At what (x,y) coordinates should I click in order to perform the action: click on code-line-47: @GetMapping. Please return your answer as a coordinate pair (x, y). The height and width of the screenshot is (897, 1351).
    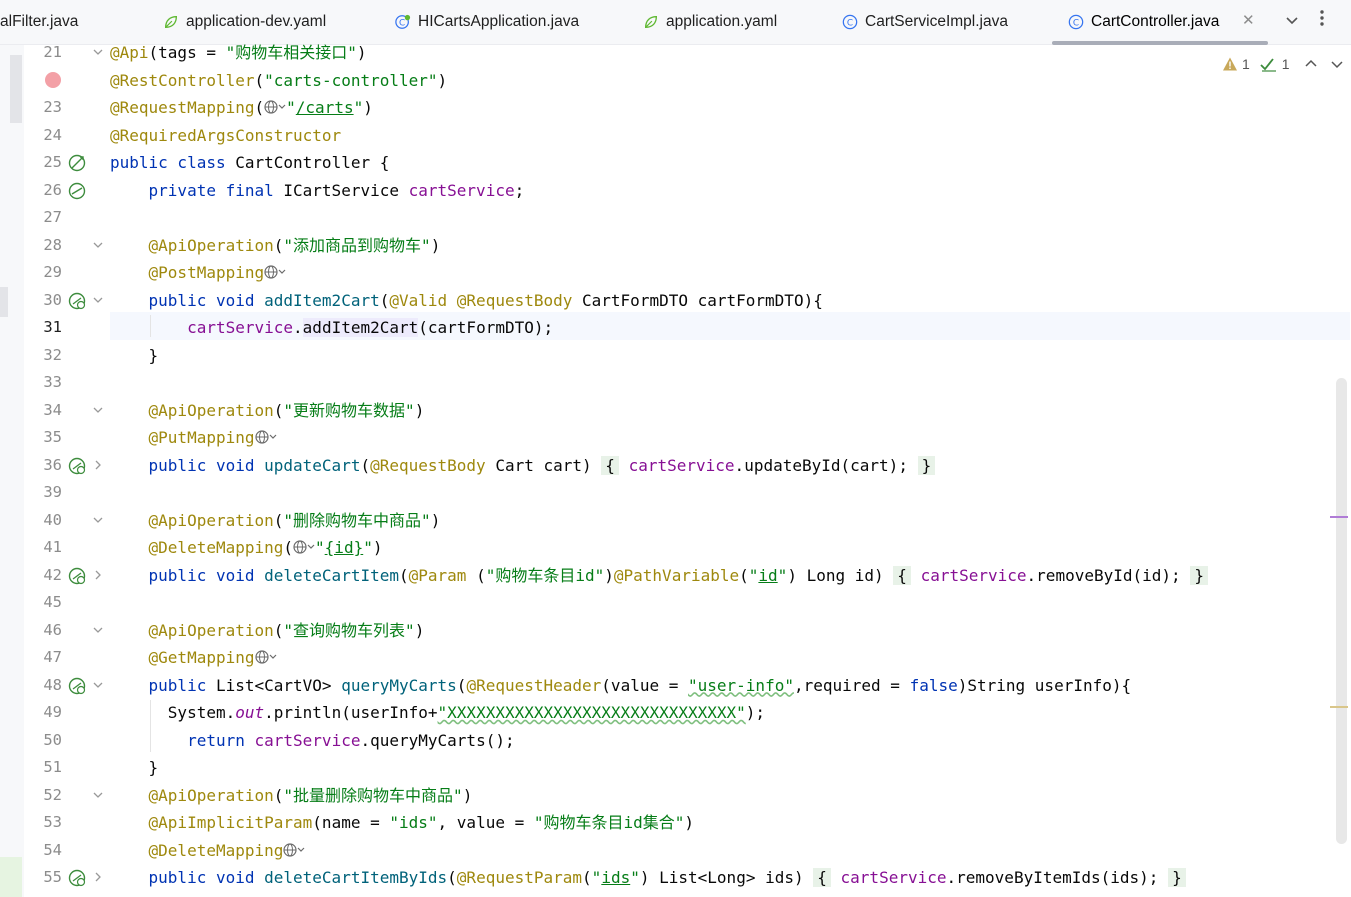
    Looking at the image, I should click on (193, 658).